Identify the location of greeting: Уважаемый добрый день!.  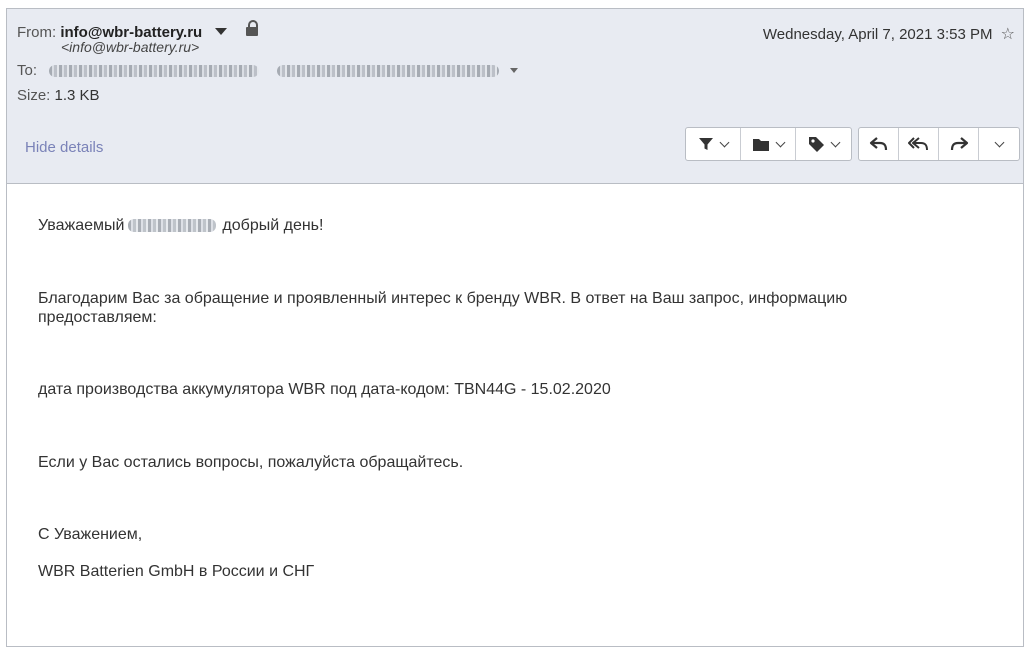
(180, 225).